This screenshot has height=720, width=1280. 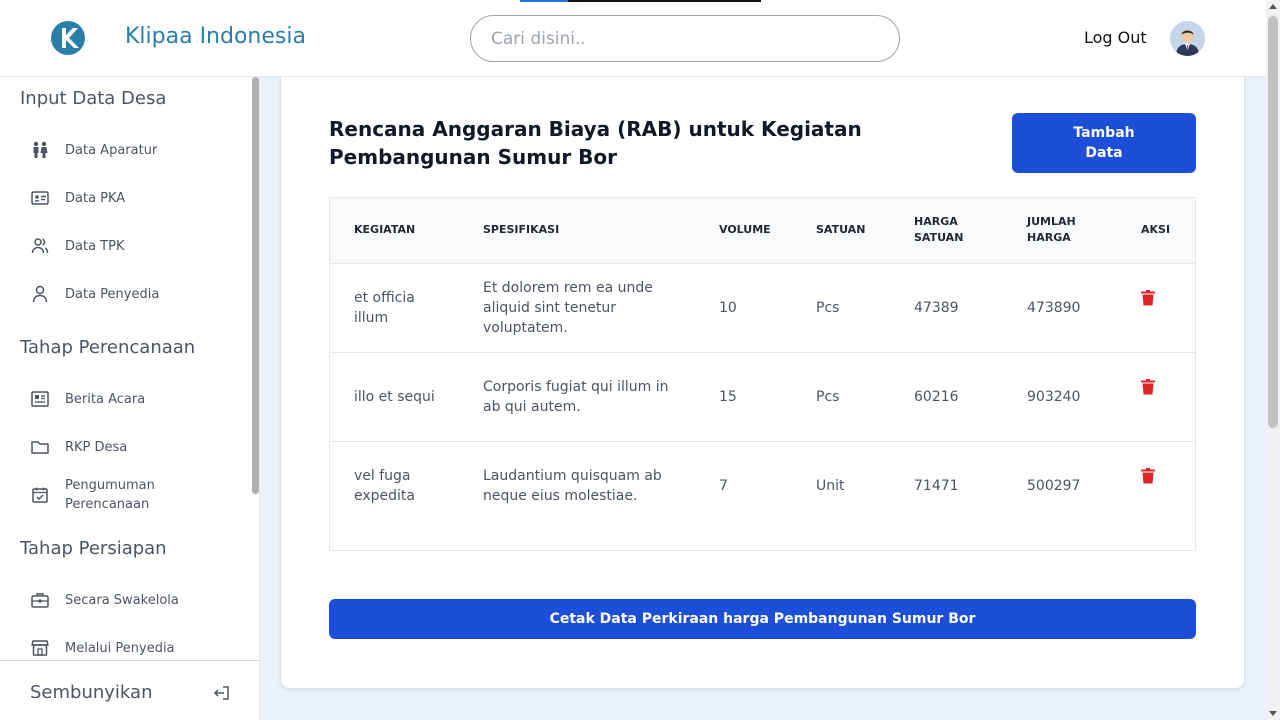 What do you see at coordinates (40, 198) in the screenshot?
I see `id-card-icon` at bounding box center [40, 198].